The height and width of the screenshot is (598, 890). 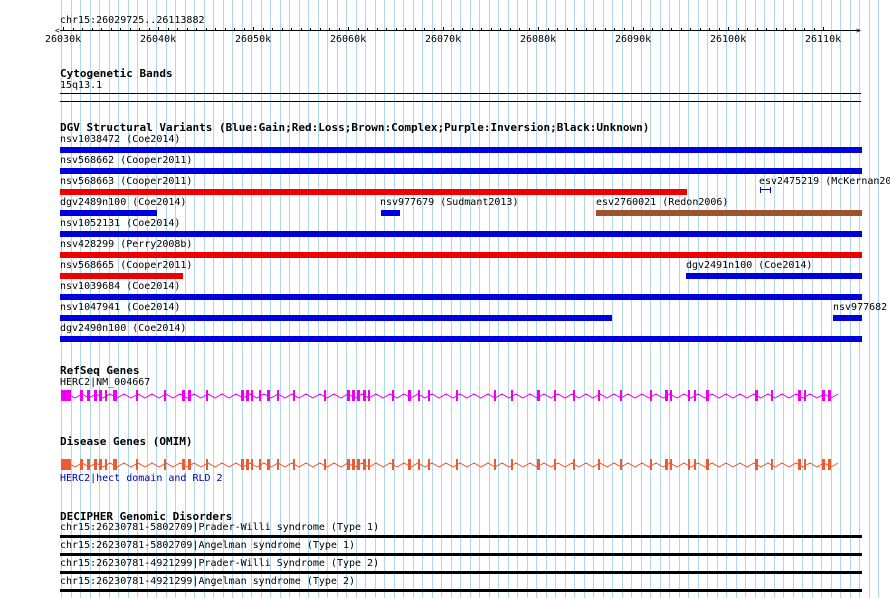 I want to click on refseq-gene-model, so click(x=449, y=395).